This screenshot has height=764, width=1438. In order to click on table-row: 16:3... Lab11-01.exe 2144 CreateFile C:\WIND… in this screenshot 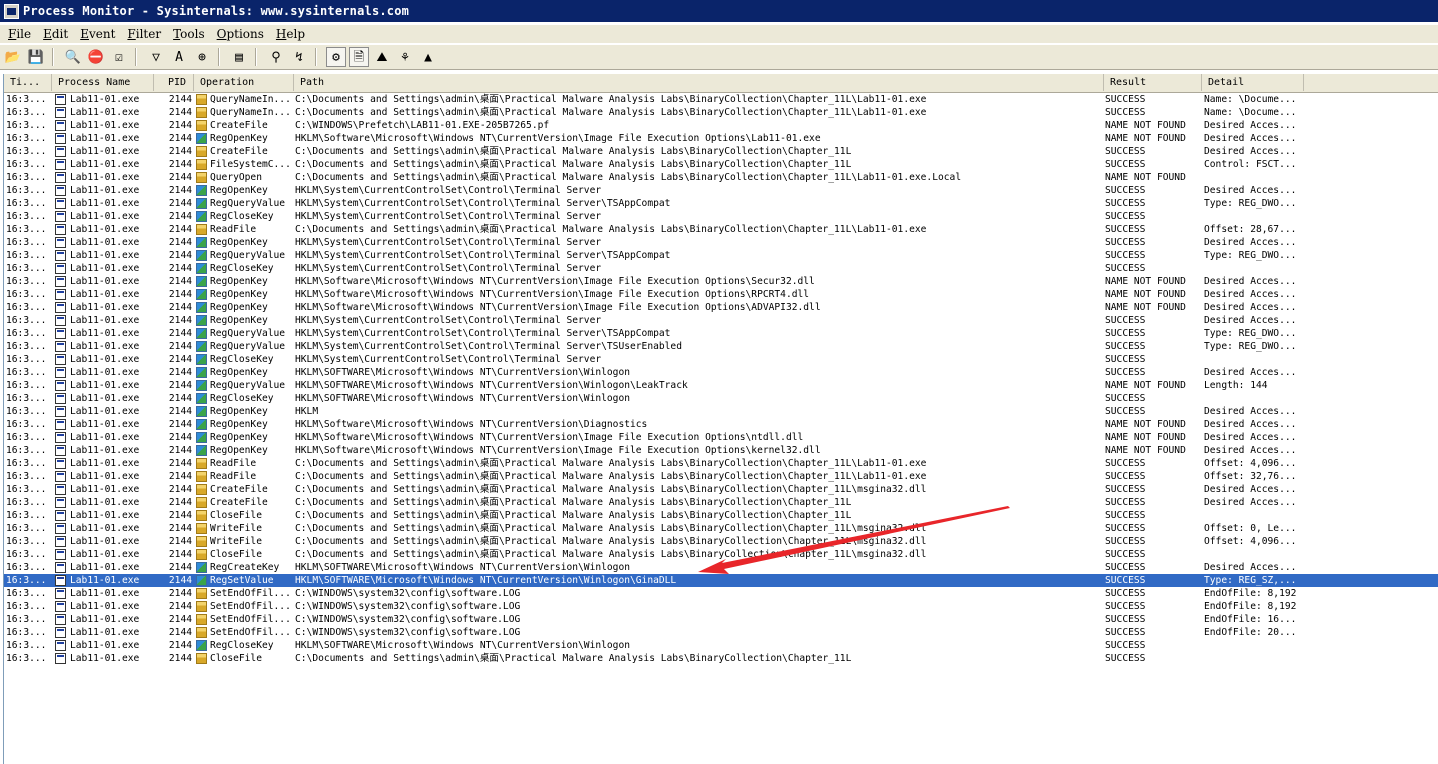, I will do `click(721, 125)`.